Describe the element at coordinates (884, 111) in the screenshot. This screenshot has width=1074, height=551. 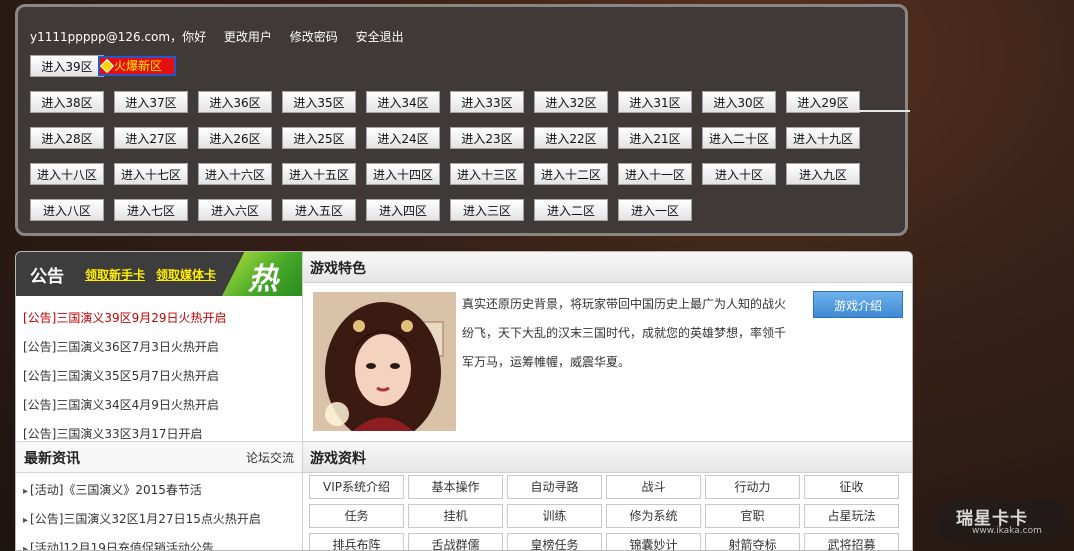
I see `panel-divider-line` at that location.